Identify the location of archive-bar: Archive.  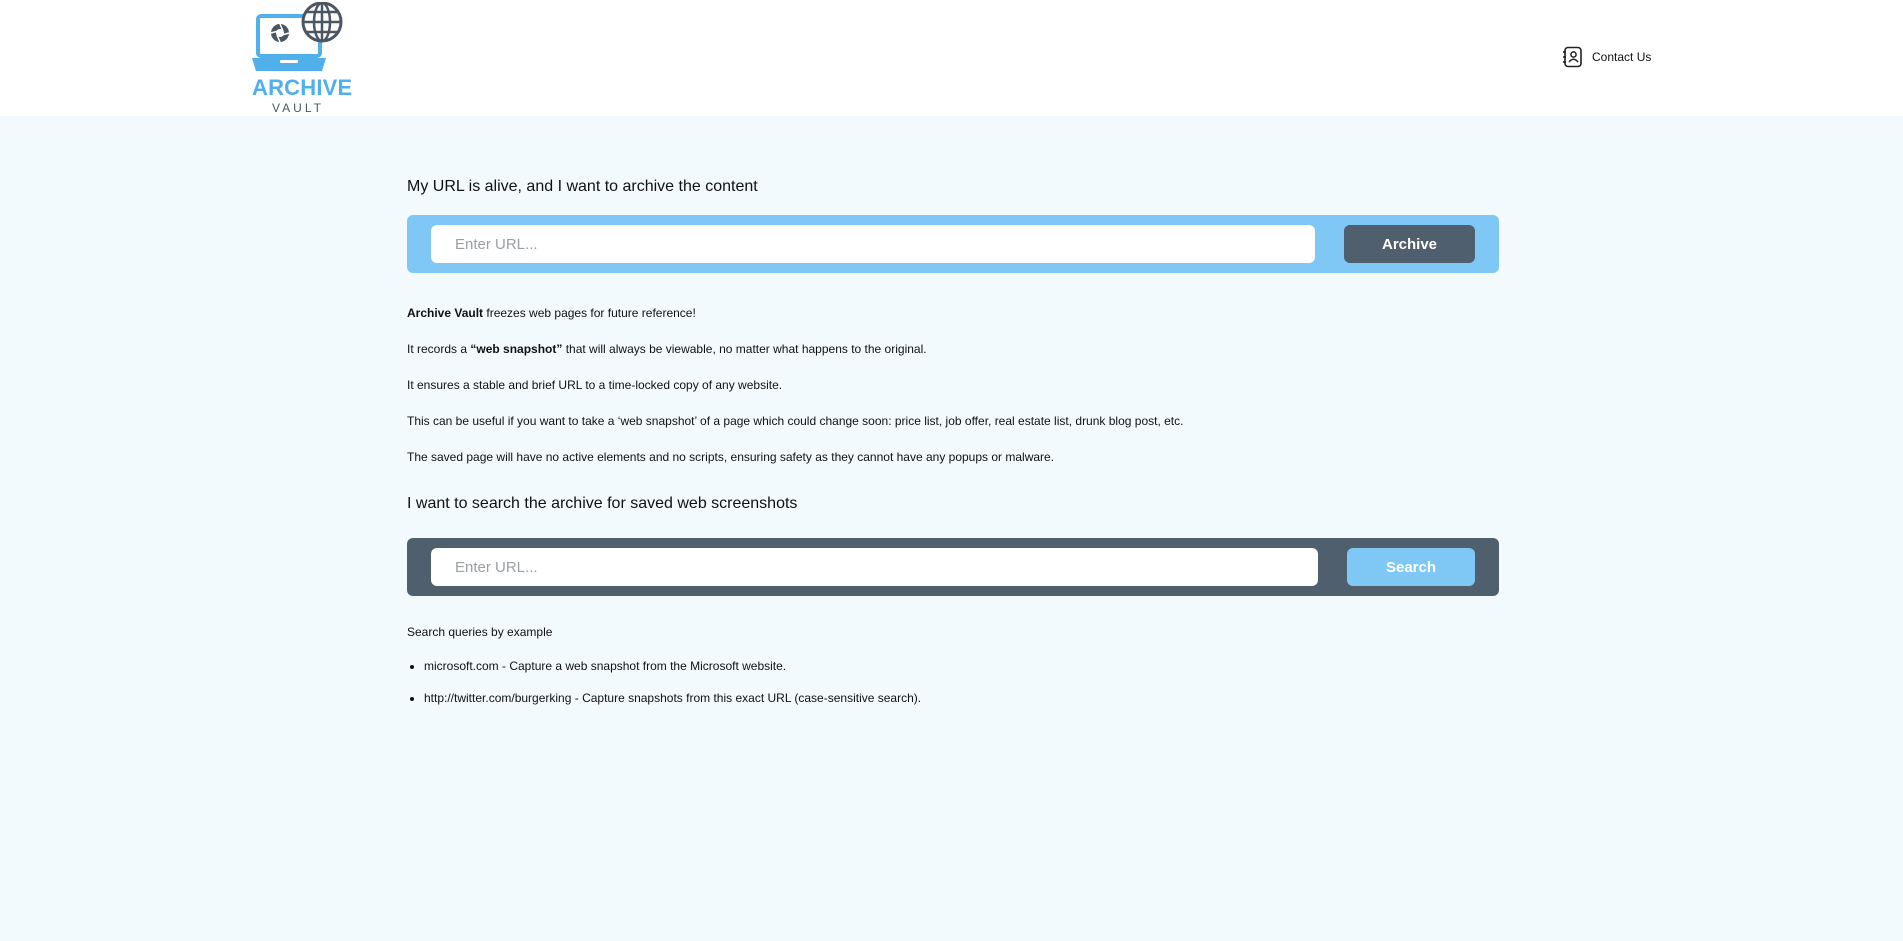
(953, 244).